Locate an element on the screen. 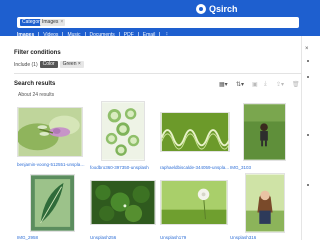 Image resolution: width=320 pixels, height=240 pixels. grid-view-icon: ▦▾ is located at coordinates (223, 84).